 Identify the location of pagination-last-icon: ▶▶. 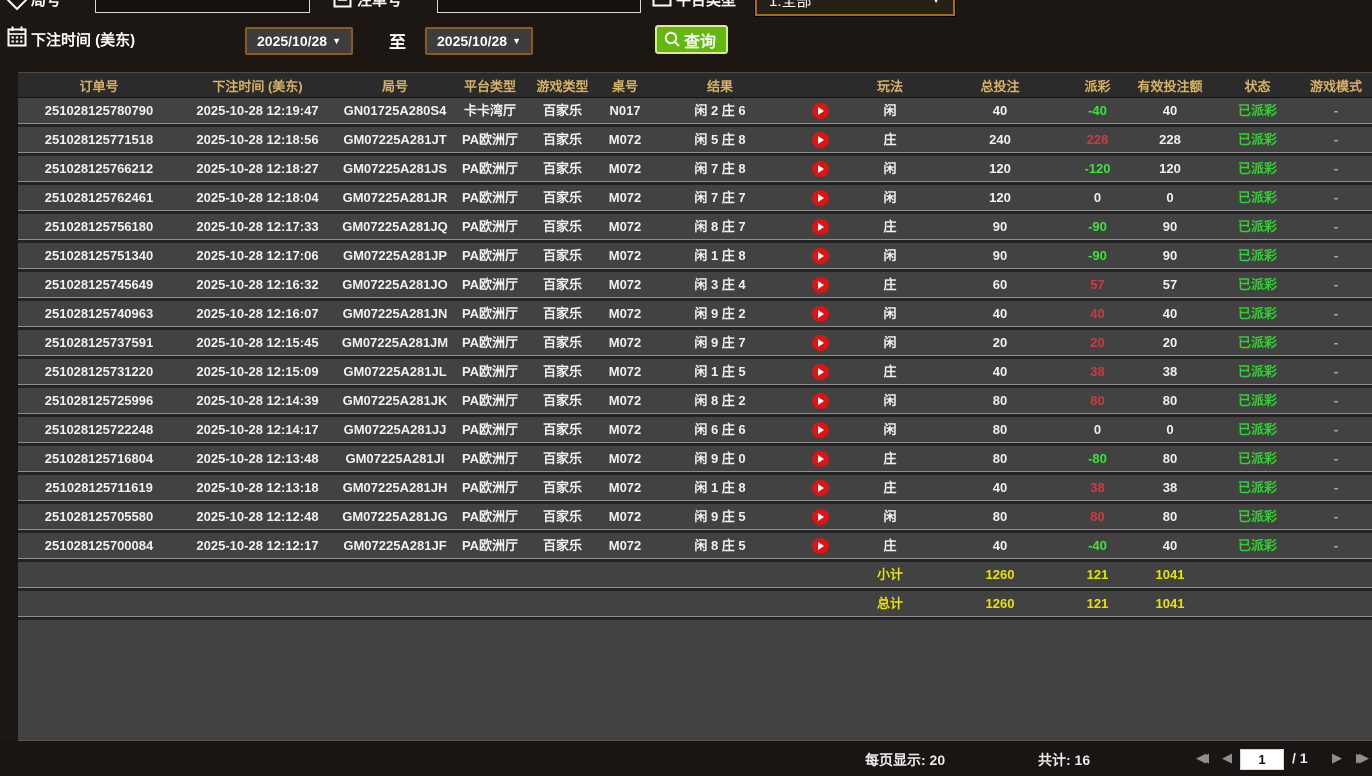
(1362, 758).